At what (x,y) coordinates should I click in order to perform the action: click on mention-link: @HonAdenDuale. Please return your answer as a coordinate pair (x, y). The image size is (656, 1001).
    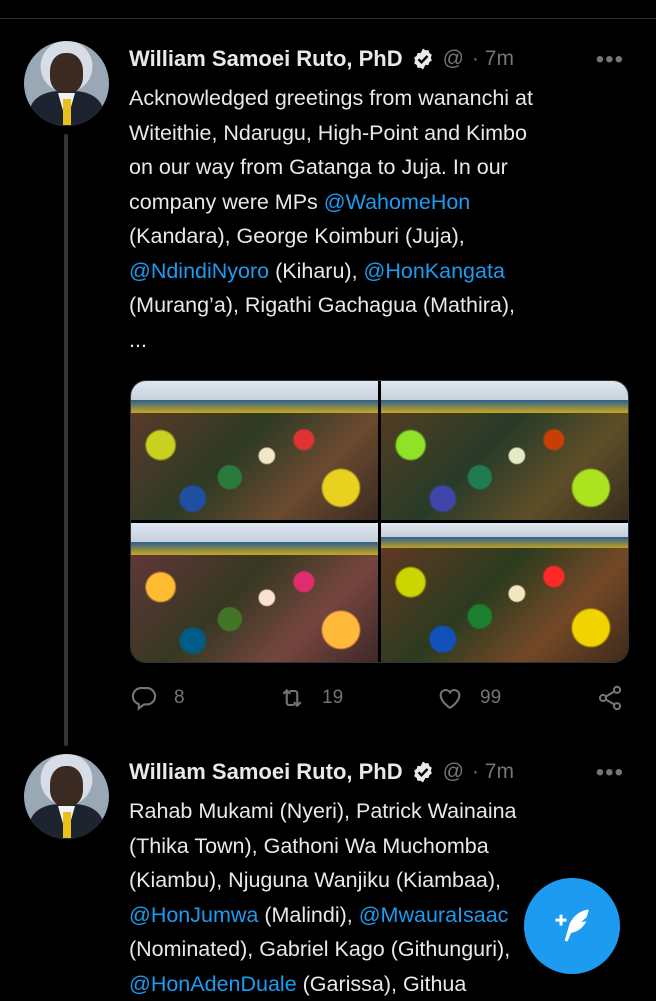
    Looking at the image, I should click on (213, 984).